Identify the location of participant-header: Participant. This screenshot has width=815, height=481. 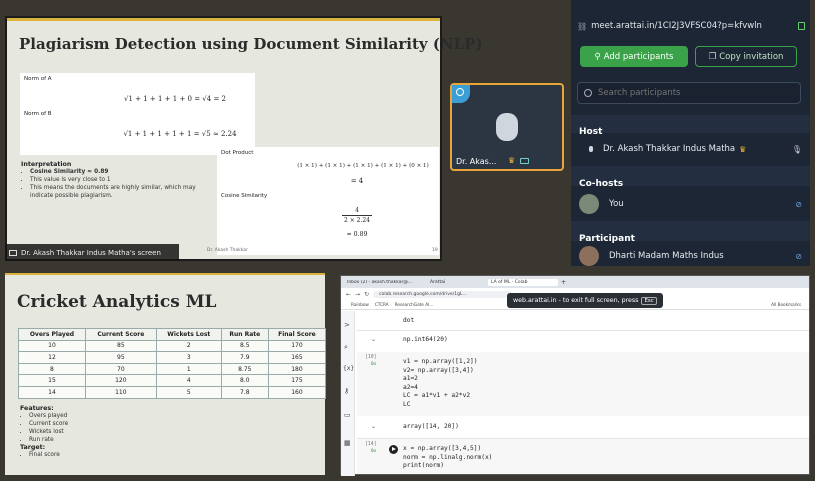
(690, 232).